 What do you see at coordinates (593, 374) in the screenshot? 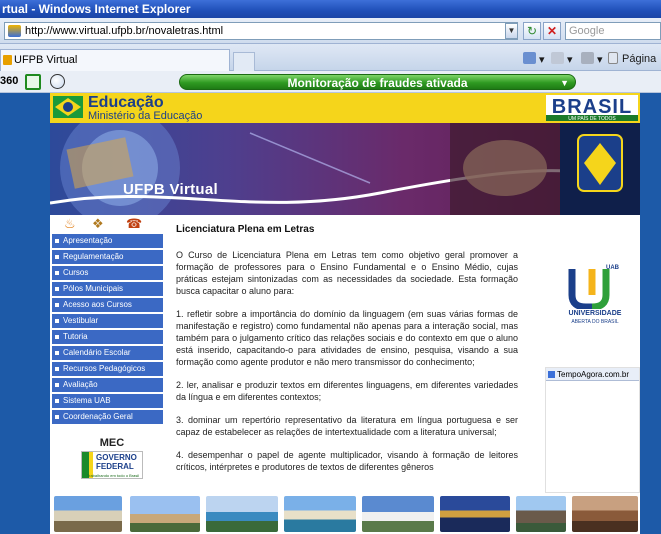
I see `tempo-agora-label: TempoAgora.com.br` at bounding box center [593, 374].